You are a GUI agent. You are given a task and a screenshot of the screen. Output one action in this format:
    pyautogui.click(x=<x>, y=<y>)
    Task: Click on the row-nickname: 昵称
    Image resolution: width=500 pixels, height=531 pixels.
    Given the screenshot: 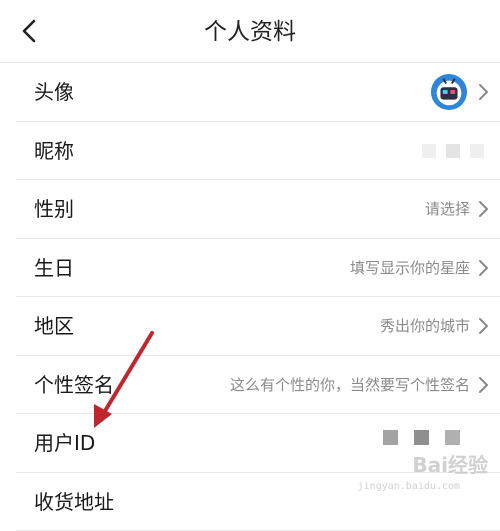 What is the action you would take?
    pyautogui.click(x=258, y=151)
    